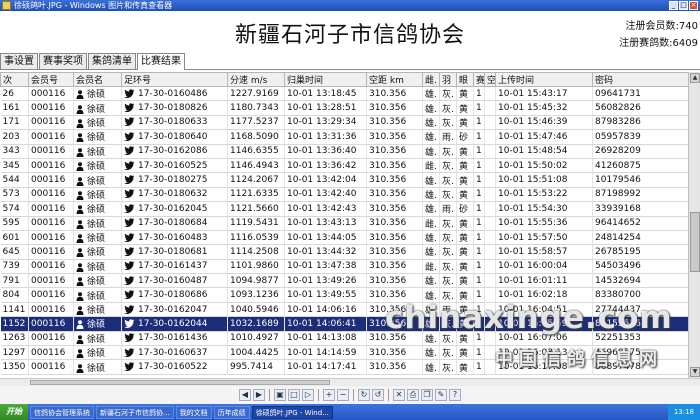 The height and width of the screenshot is (420, 700). Describe the element at coordinates (256, 79) in the screenshot. I see `column-header: 分速 m/s` at that location.